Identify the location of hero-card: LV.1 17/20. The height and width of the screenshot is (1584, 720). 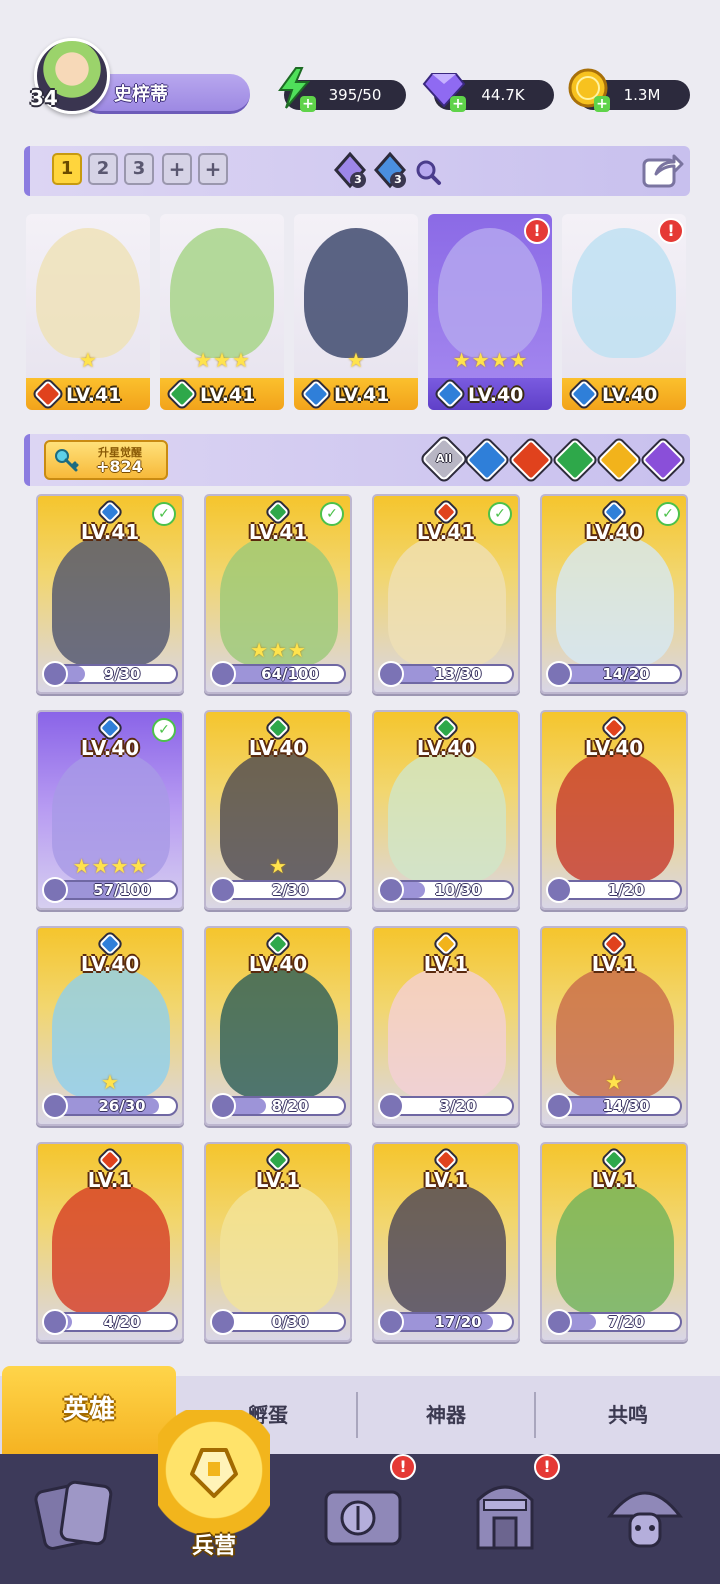
(446, 1242).